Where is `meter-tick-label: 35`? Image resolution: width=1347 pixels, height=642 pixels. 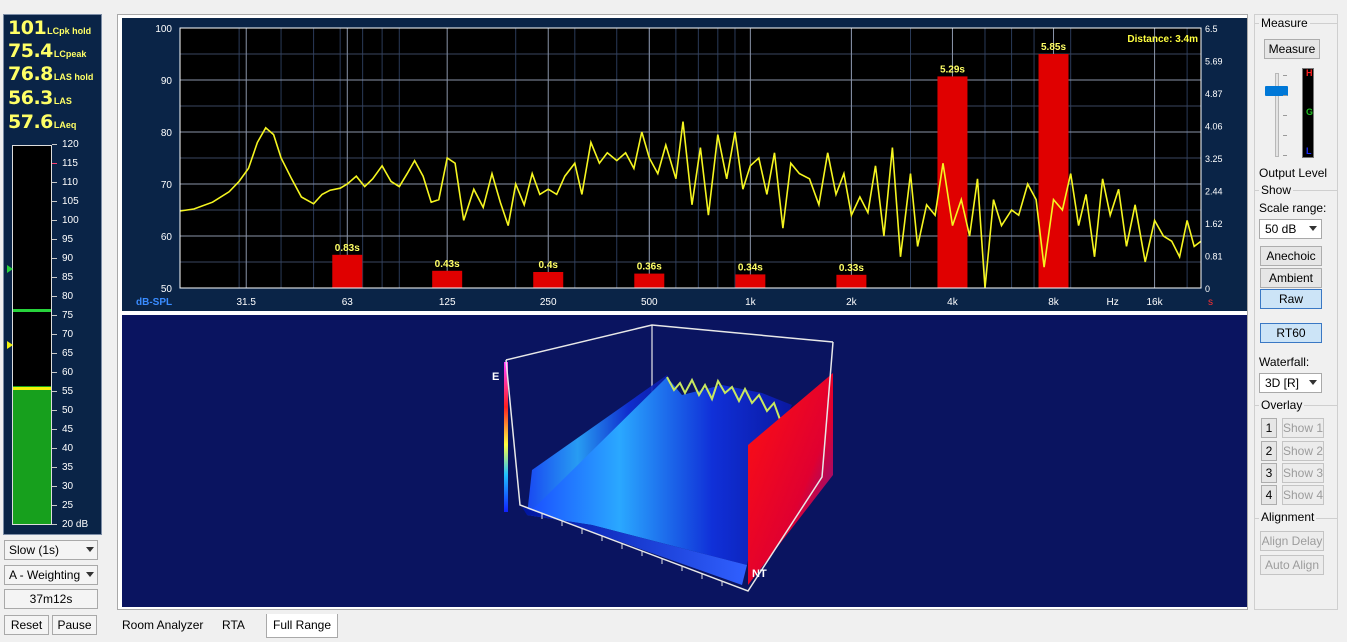 meter-tick-label: 35 is located at coordinates (76, 468).